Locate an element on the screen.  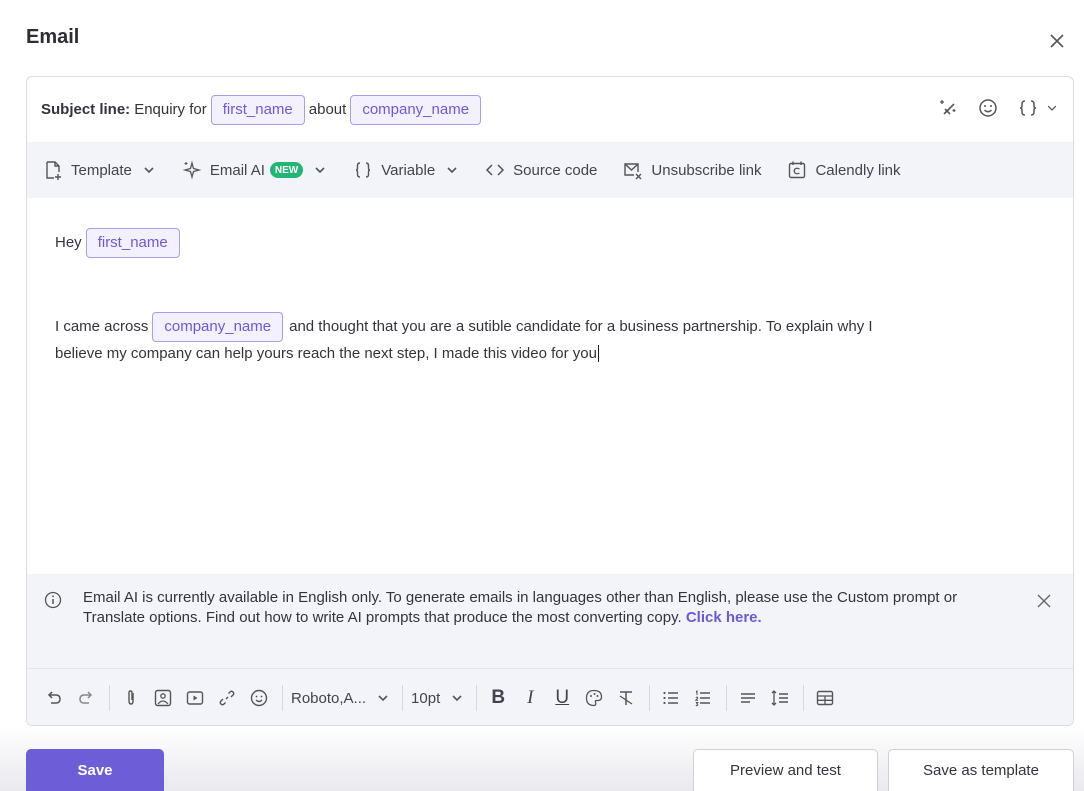
text-color-button is located at coordinates (594, 698).